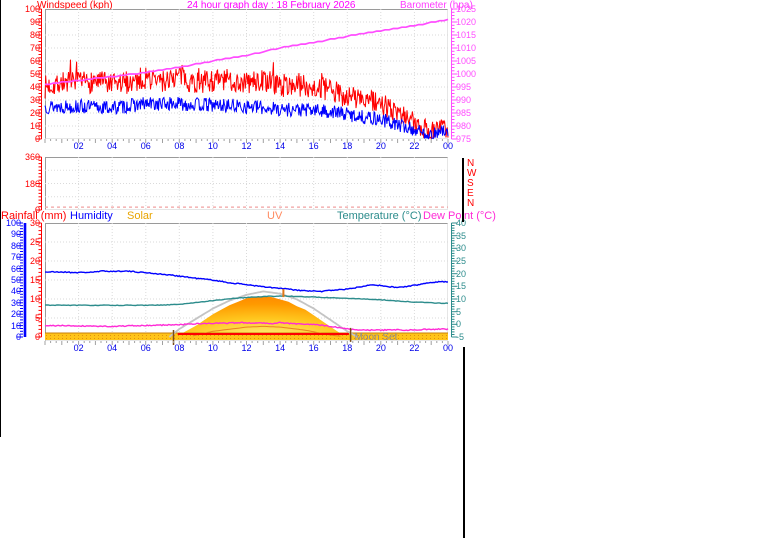 Image resolution: width=761 pixels, height=543 pixels. Describe the element at coordinates (246, 75) in the screenshot. I see `windspeed-barometer-chart` at that location.